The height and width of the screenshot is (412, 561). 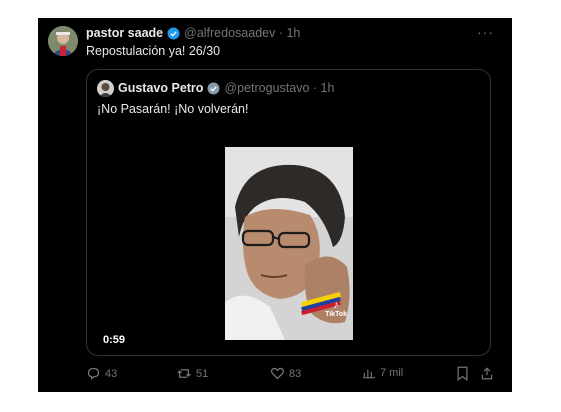 What do you see at coordinates (111, 373) in the screenshot?
I see `reply-count: 43` at bounding box center [111, 373].